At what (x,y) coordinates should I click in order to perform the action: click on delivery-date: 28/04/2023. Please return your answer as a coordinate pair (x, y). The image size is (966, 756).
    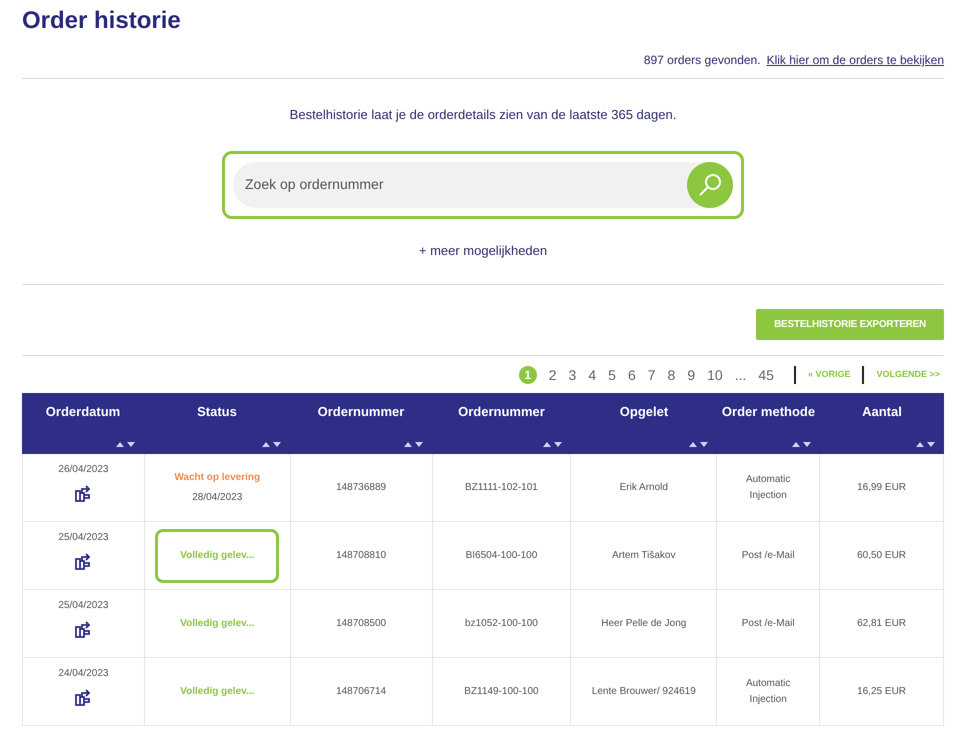
    Looking at the image, I should click on (217, 498).